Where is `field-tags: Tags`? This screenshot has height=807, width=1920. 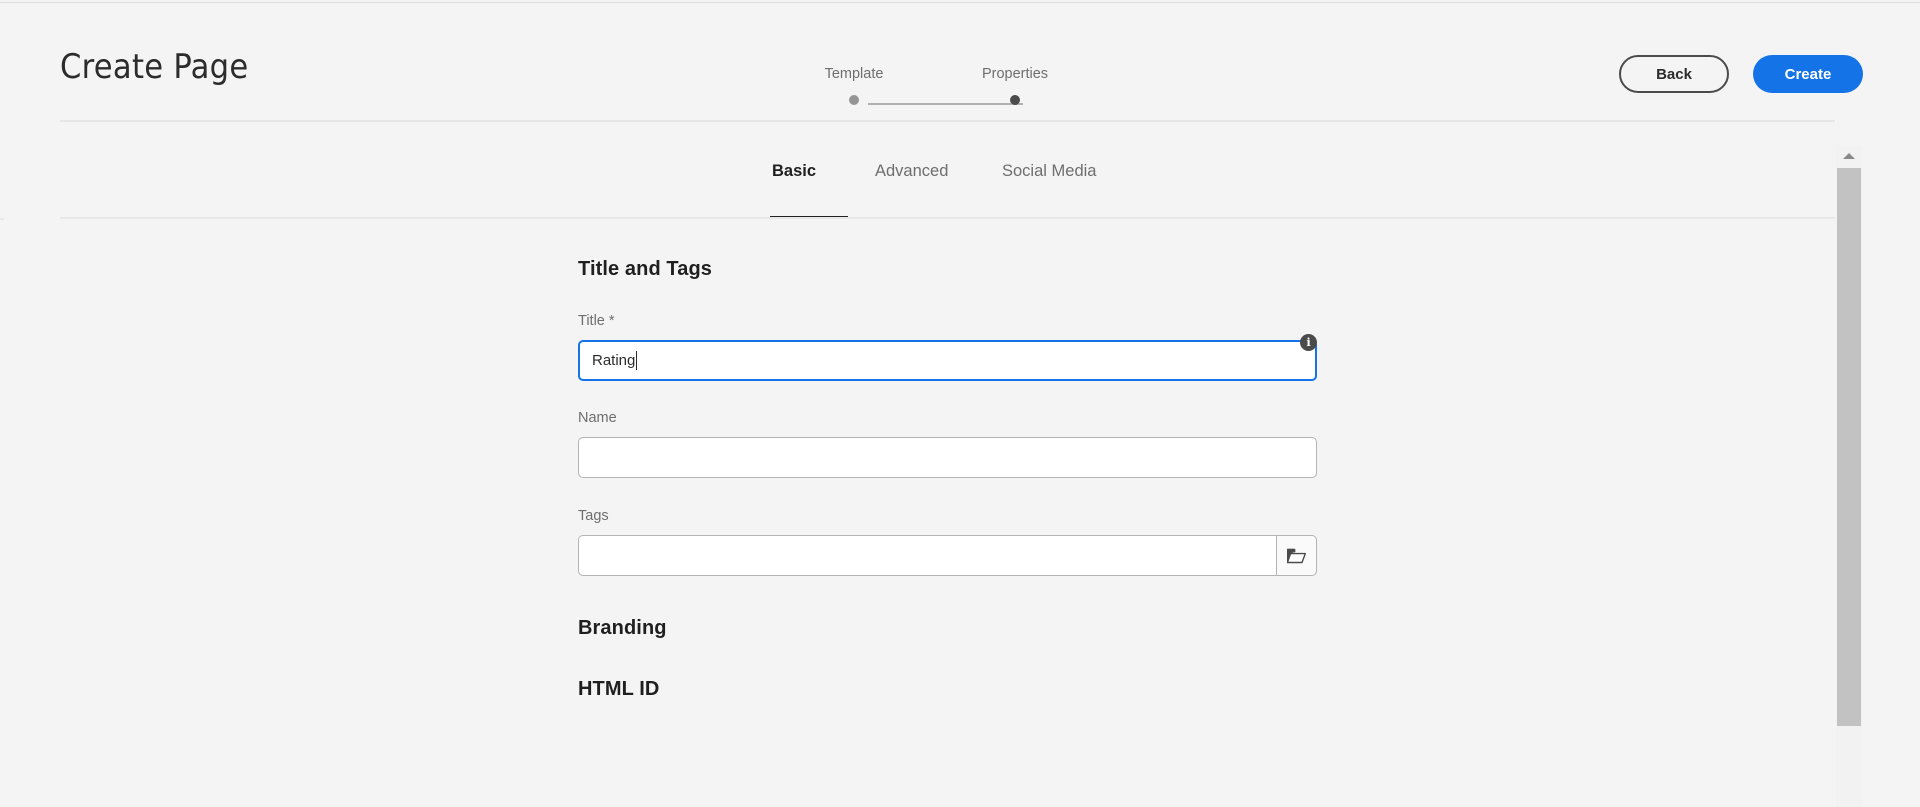
field-tags: Tags is located at coordinates (947, 541).